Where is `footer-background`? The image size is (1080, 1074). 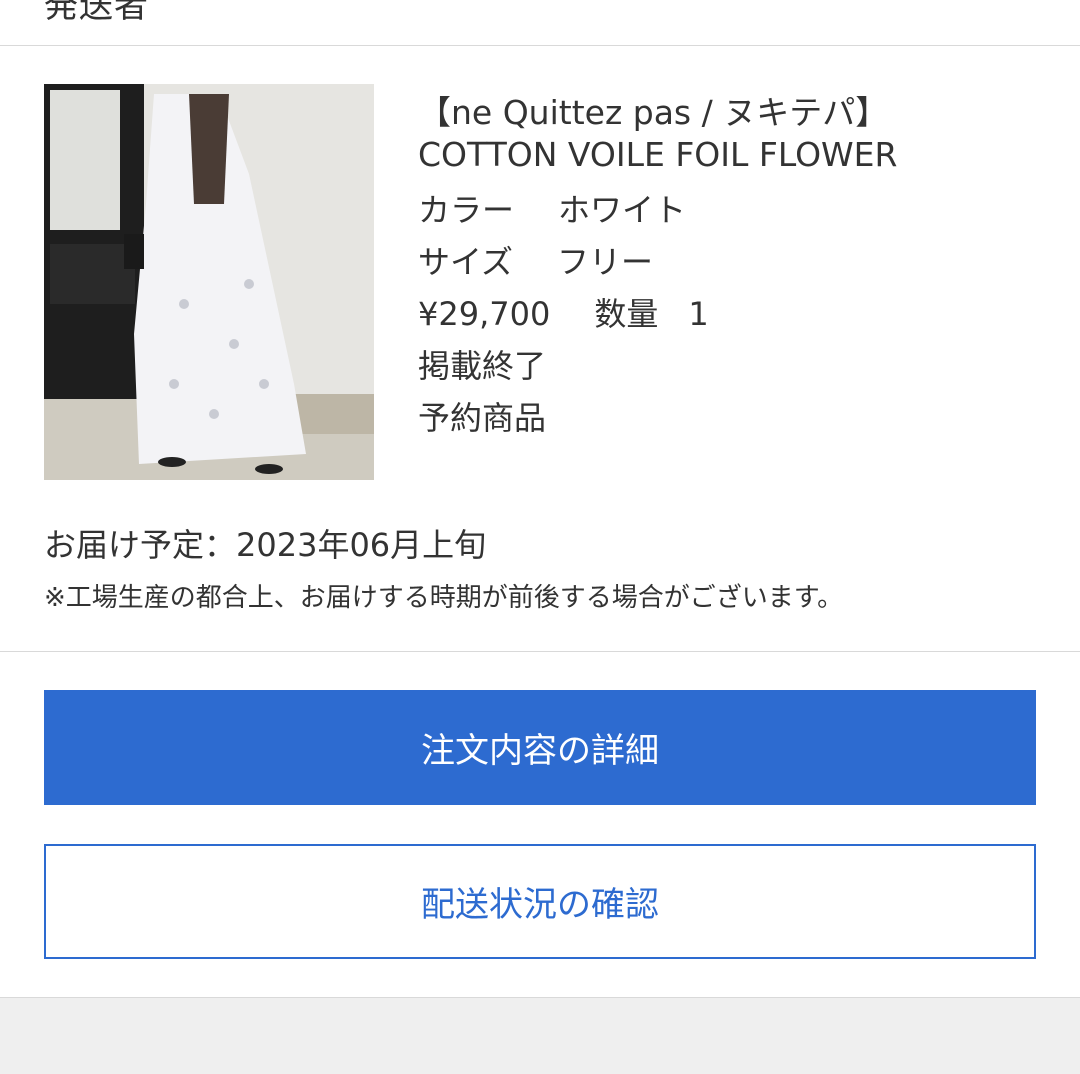 footer-background is located at coordinates (540, 1035).